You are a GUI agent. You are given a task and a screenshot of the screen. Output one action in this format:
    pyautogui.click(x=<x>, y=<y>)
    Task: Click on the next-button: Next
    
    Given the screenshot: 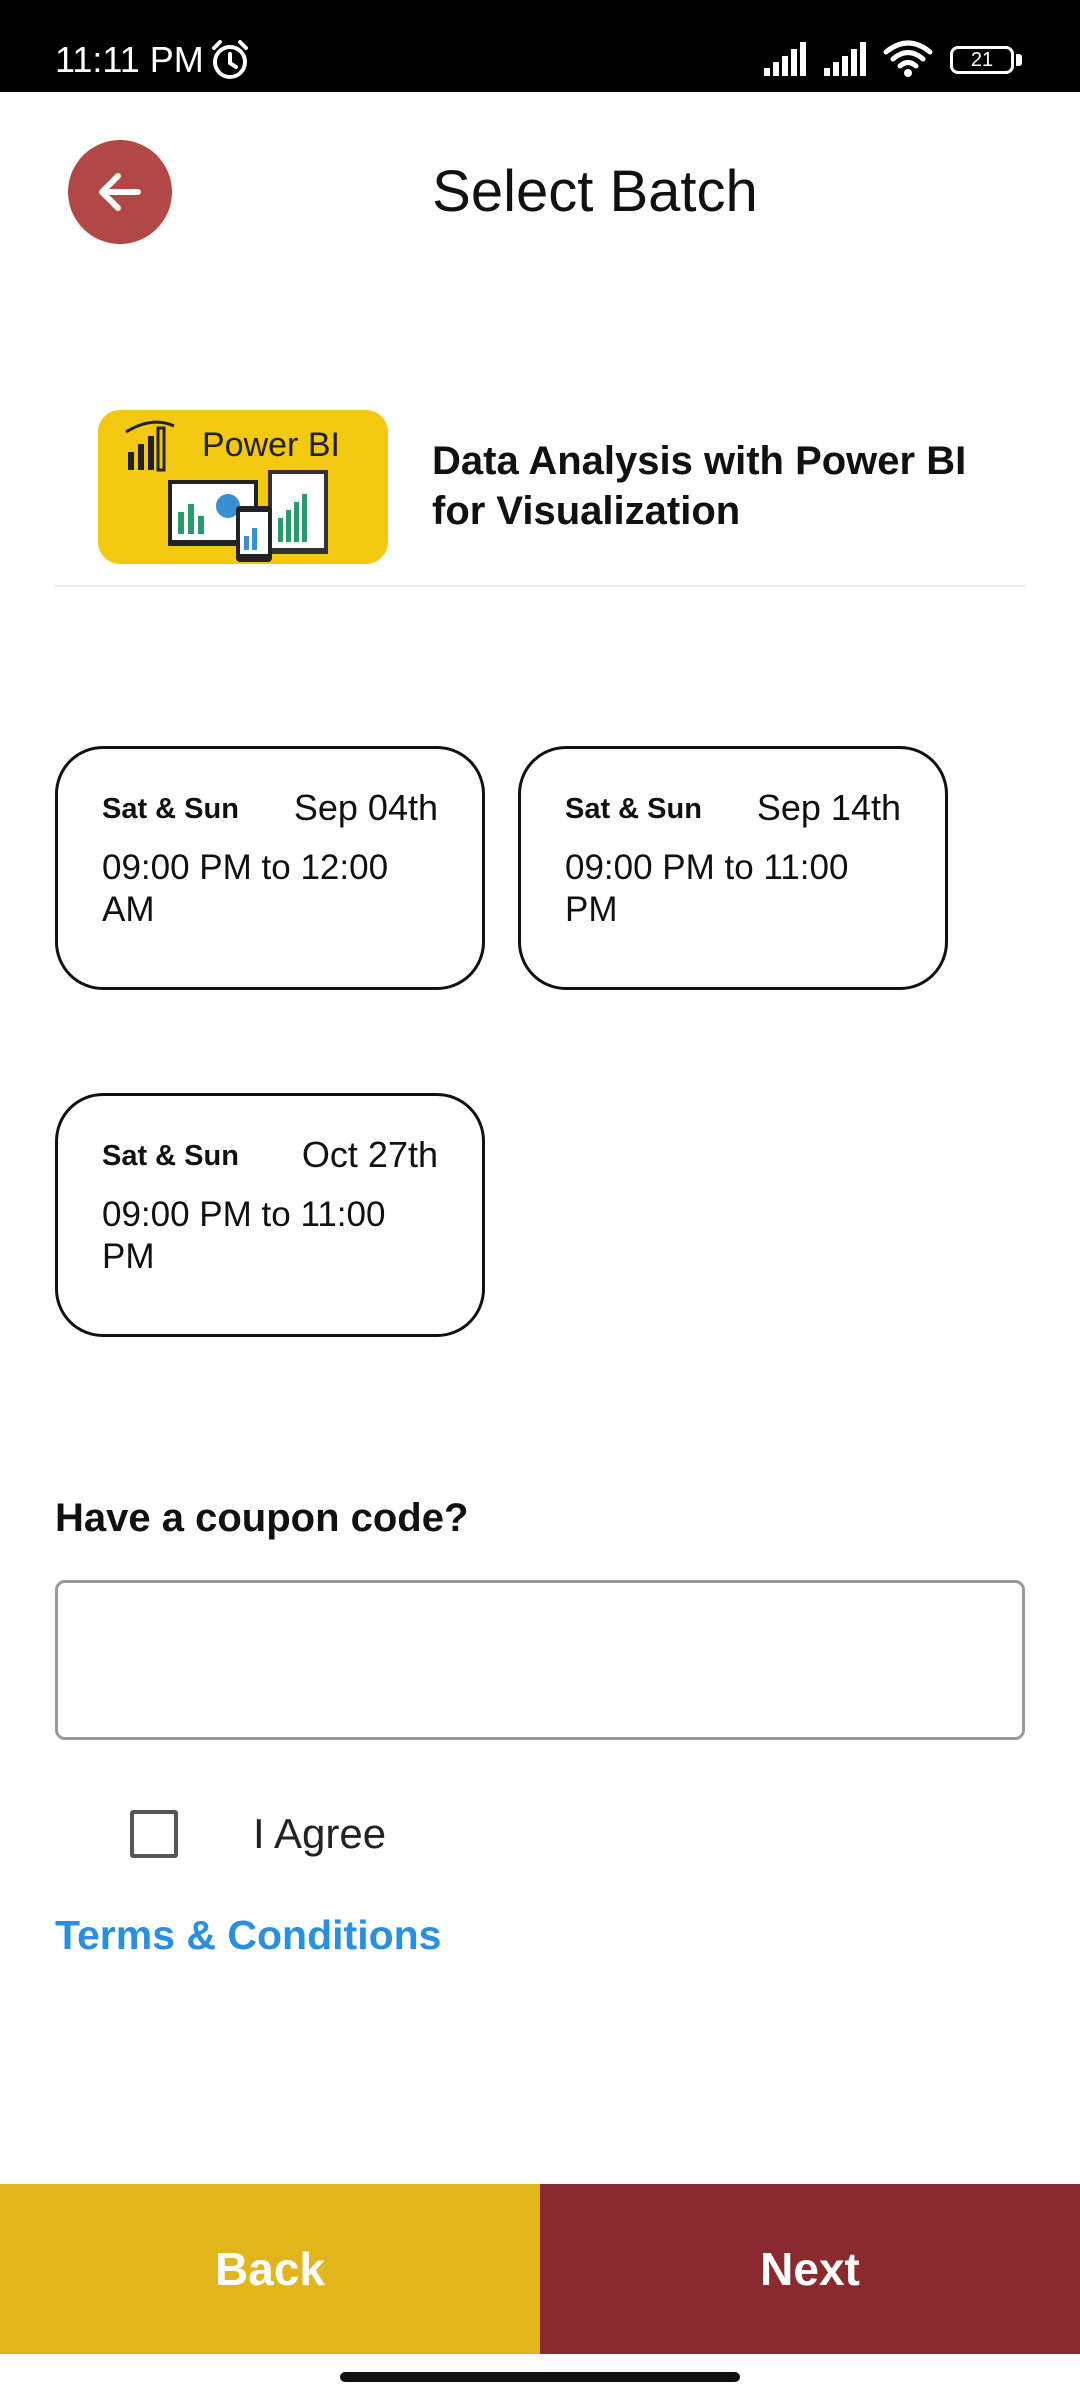 What is the action you would take?
    pyautogui.click(x=810, y=2269)
    